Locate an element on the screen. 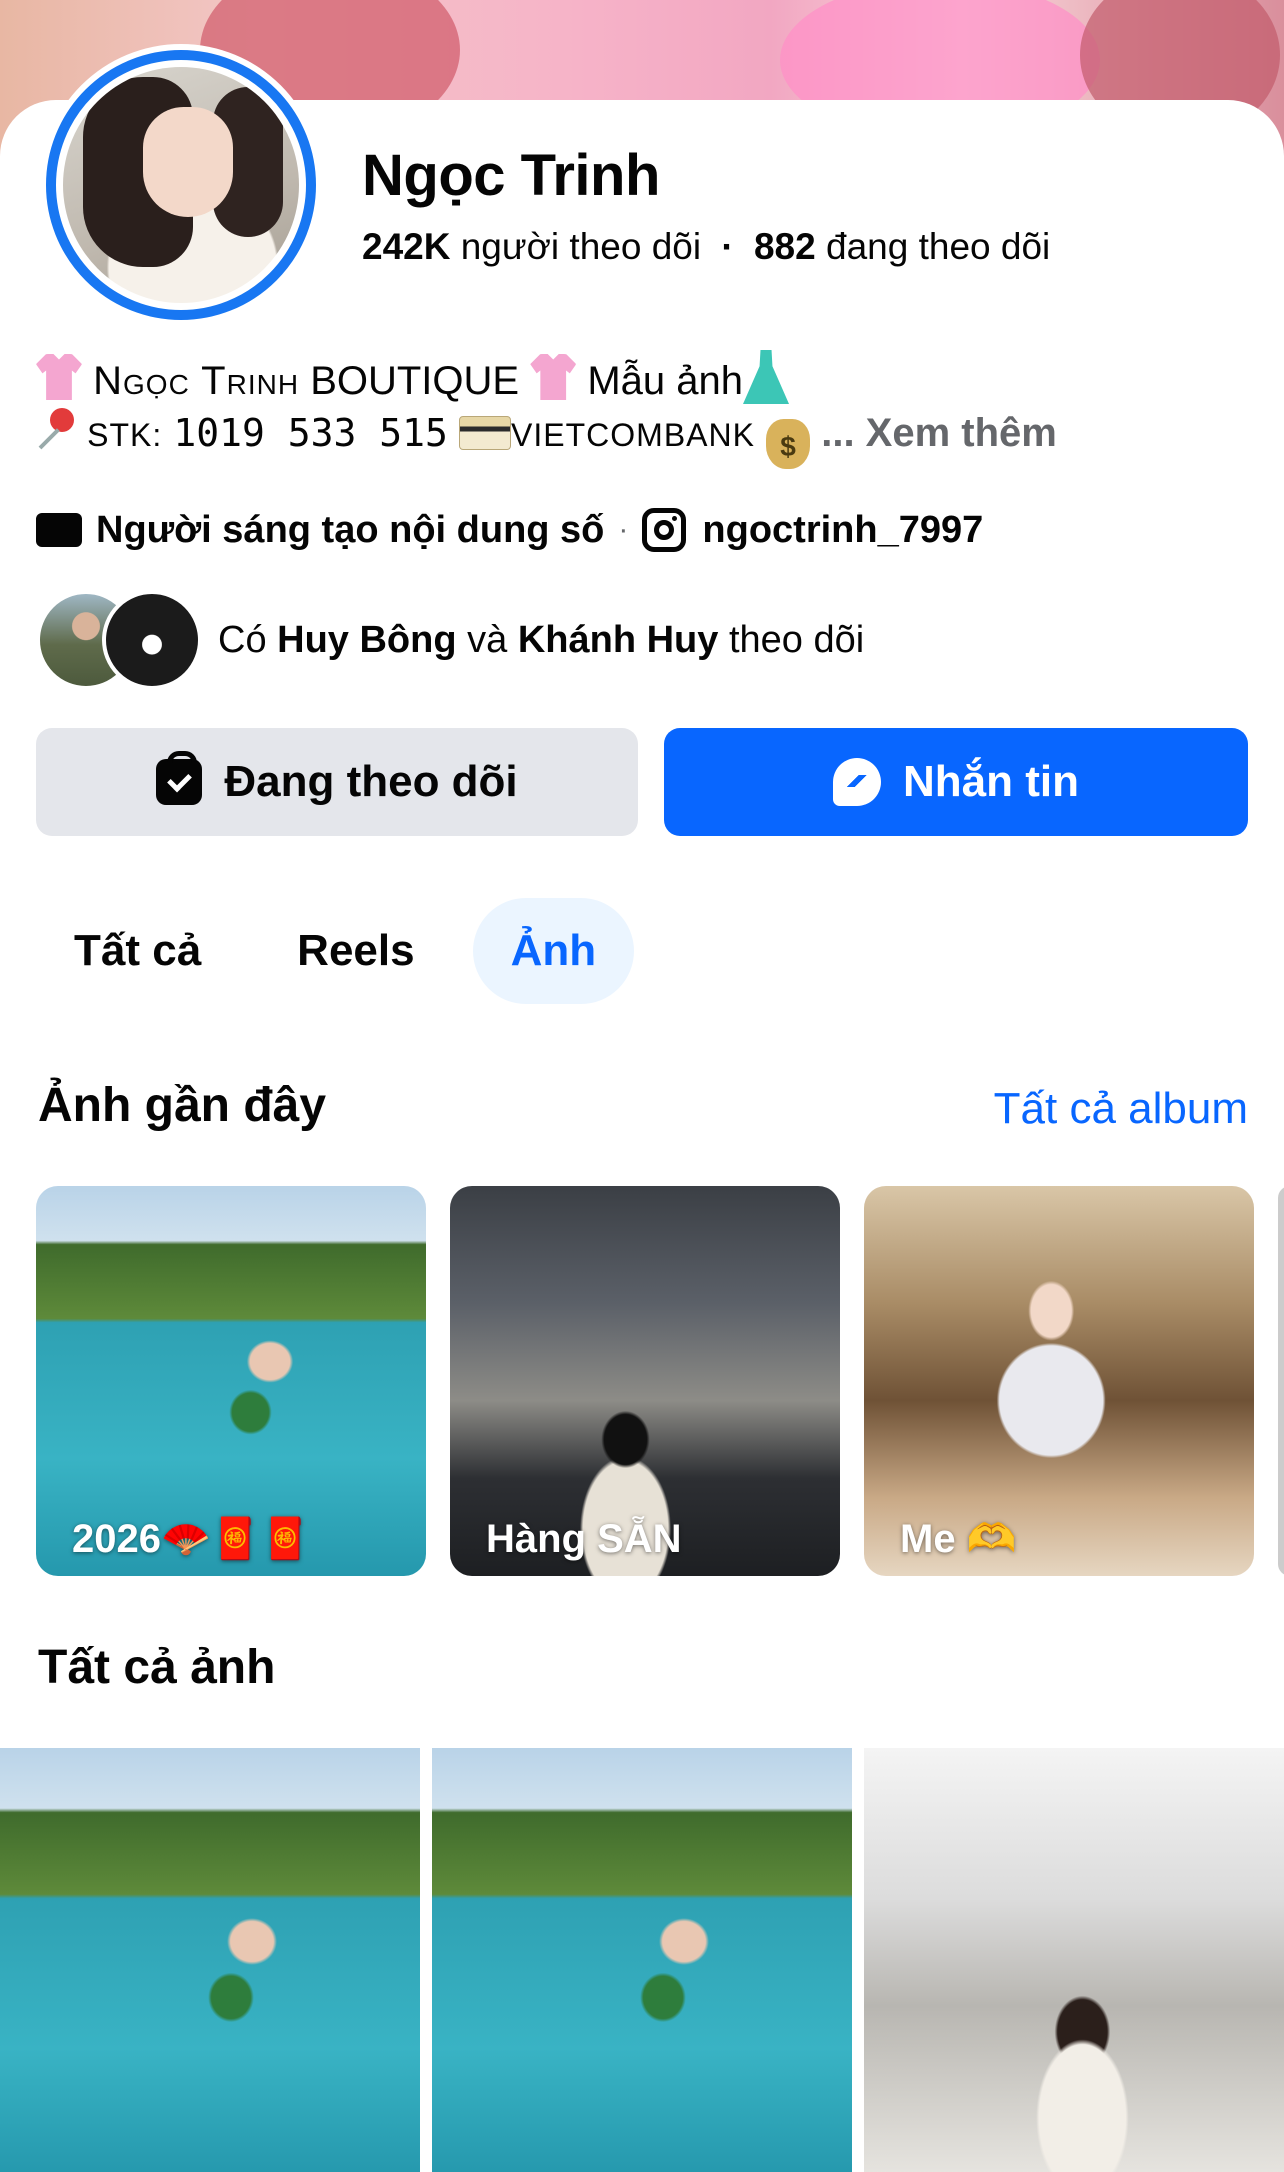  followers-label: người theo dõi is located at coordinates (581, 246).